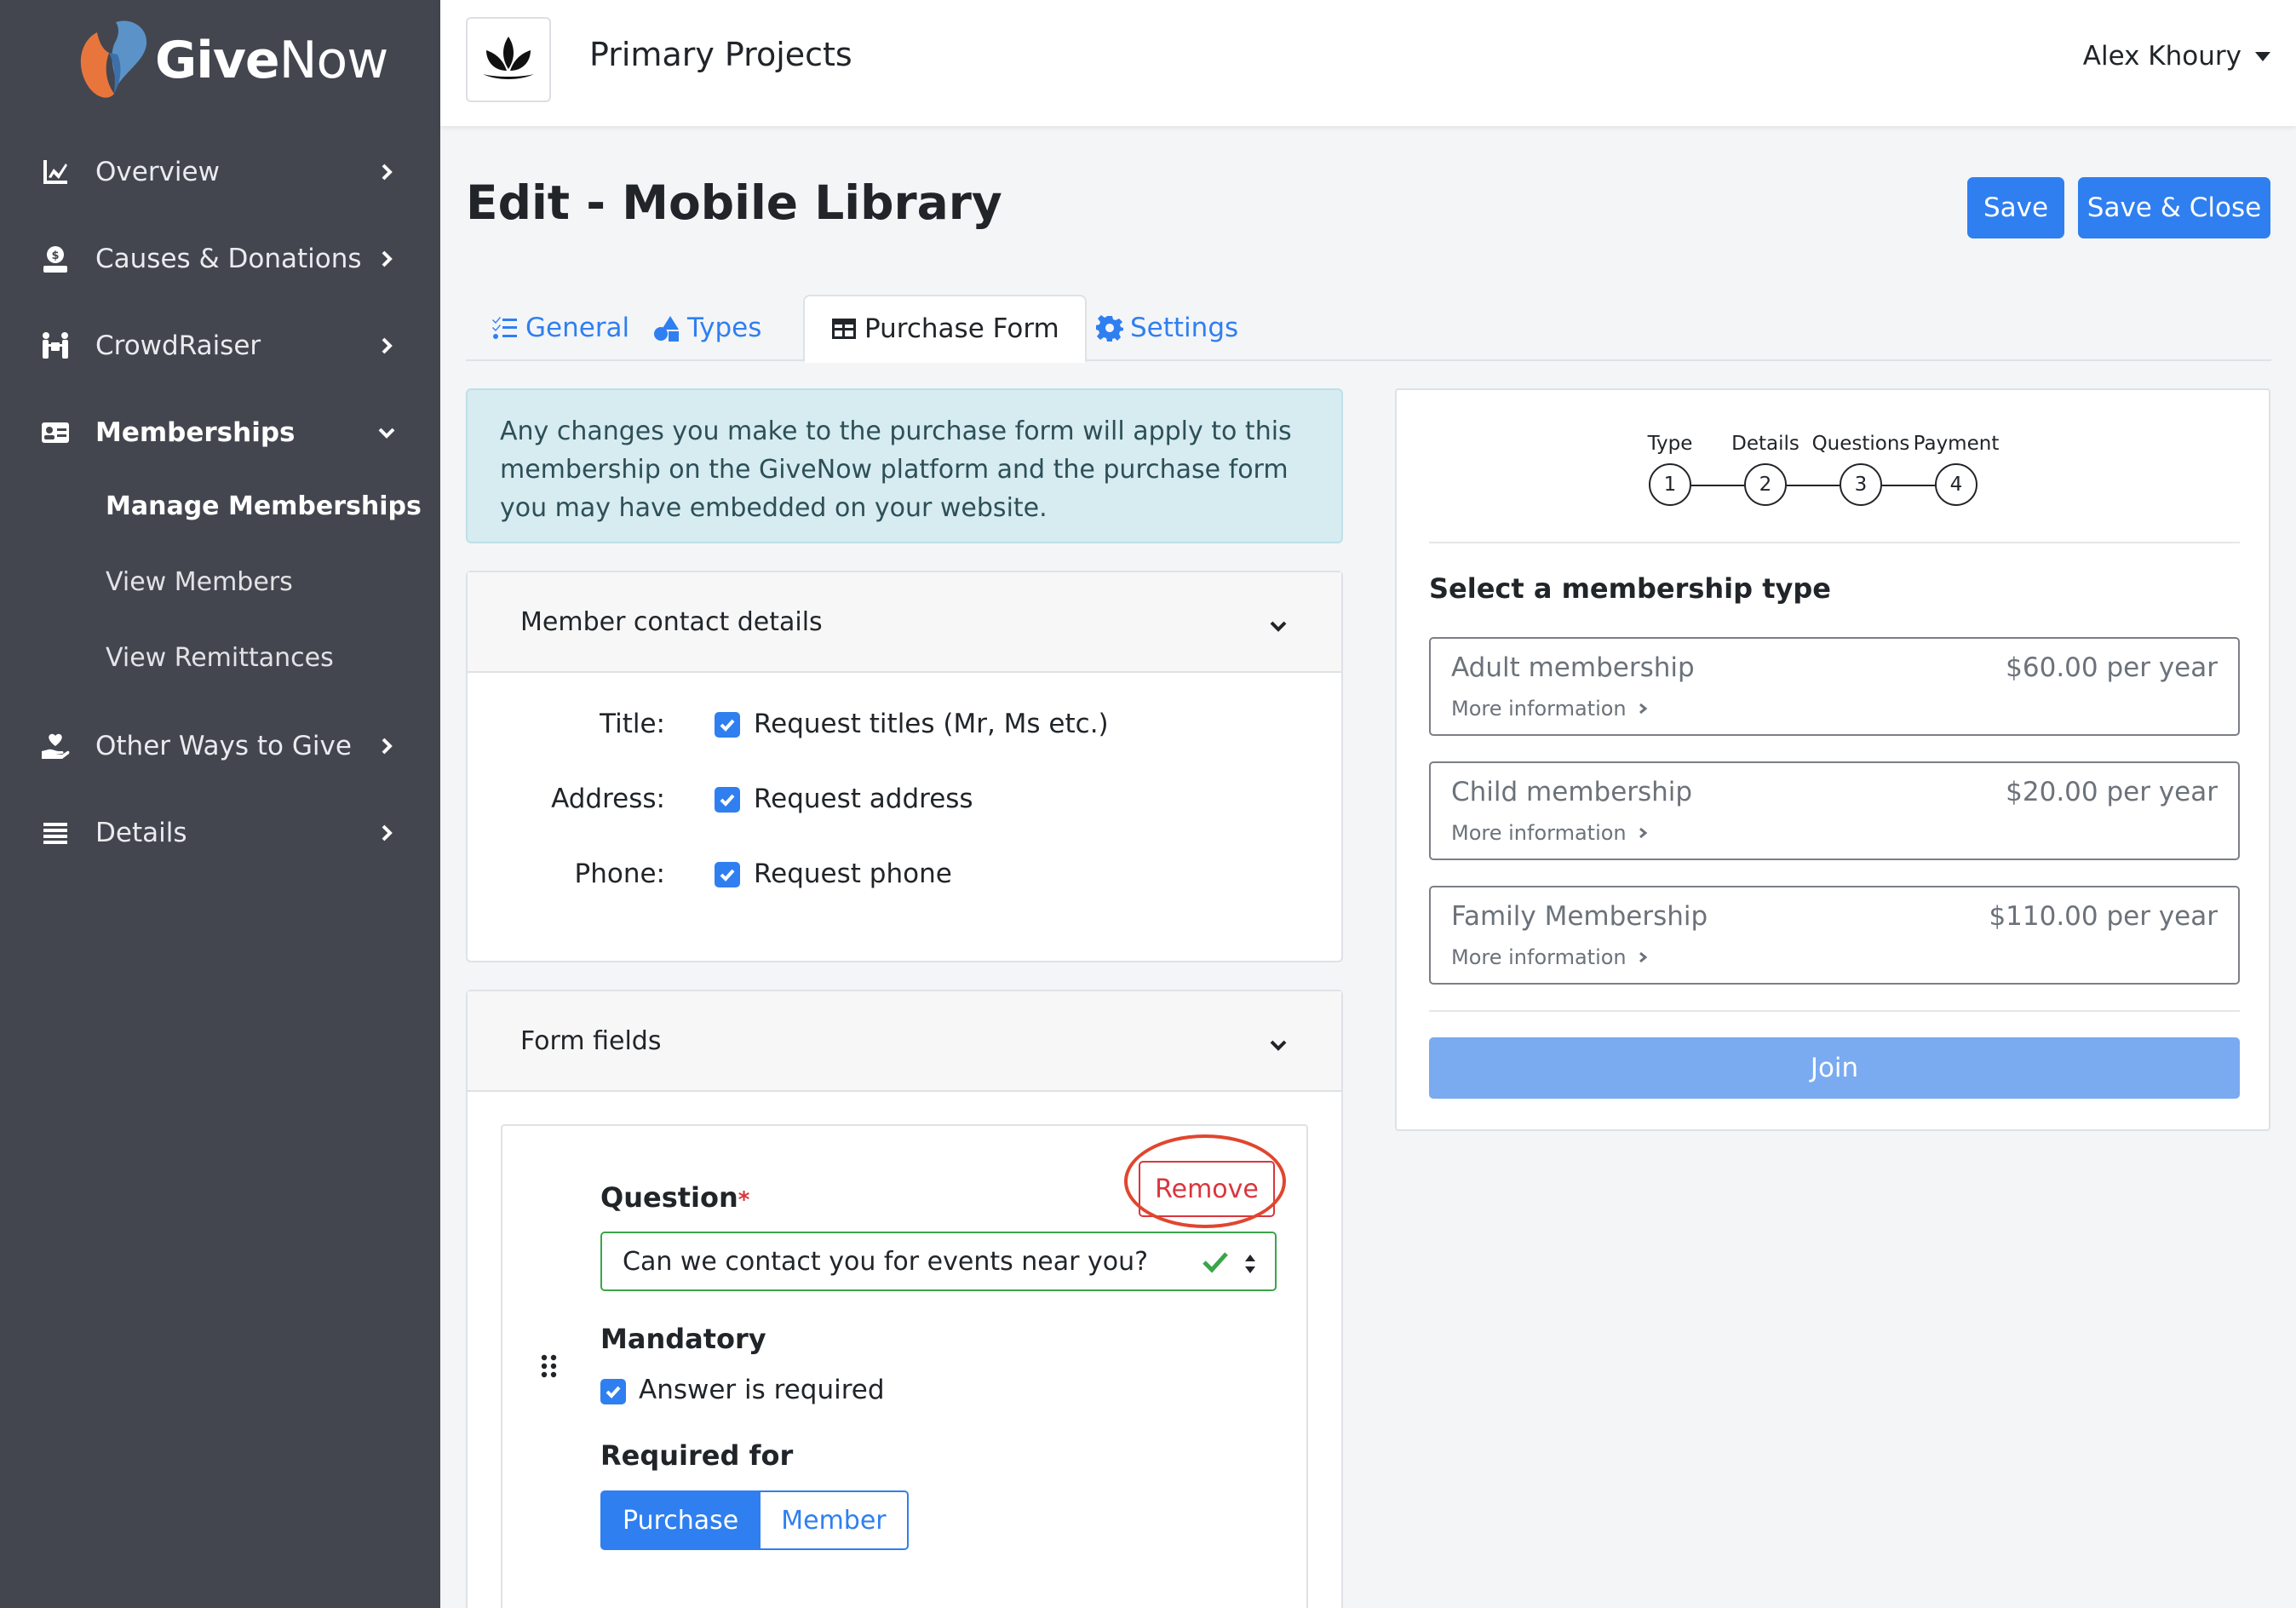  What do you see at coordinates (835, 1520) in the screenshot?
I see `member-toggle-button: Member` at bounding box center [835, 1520].